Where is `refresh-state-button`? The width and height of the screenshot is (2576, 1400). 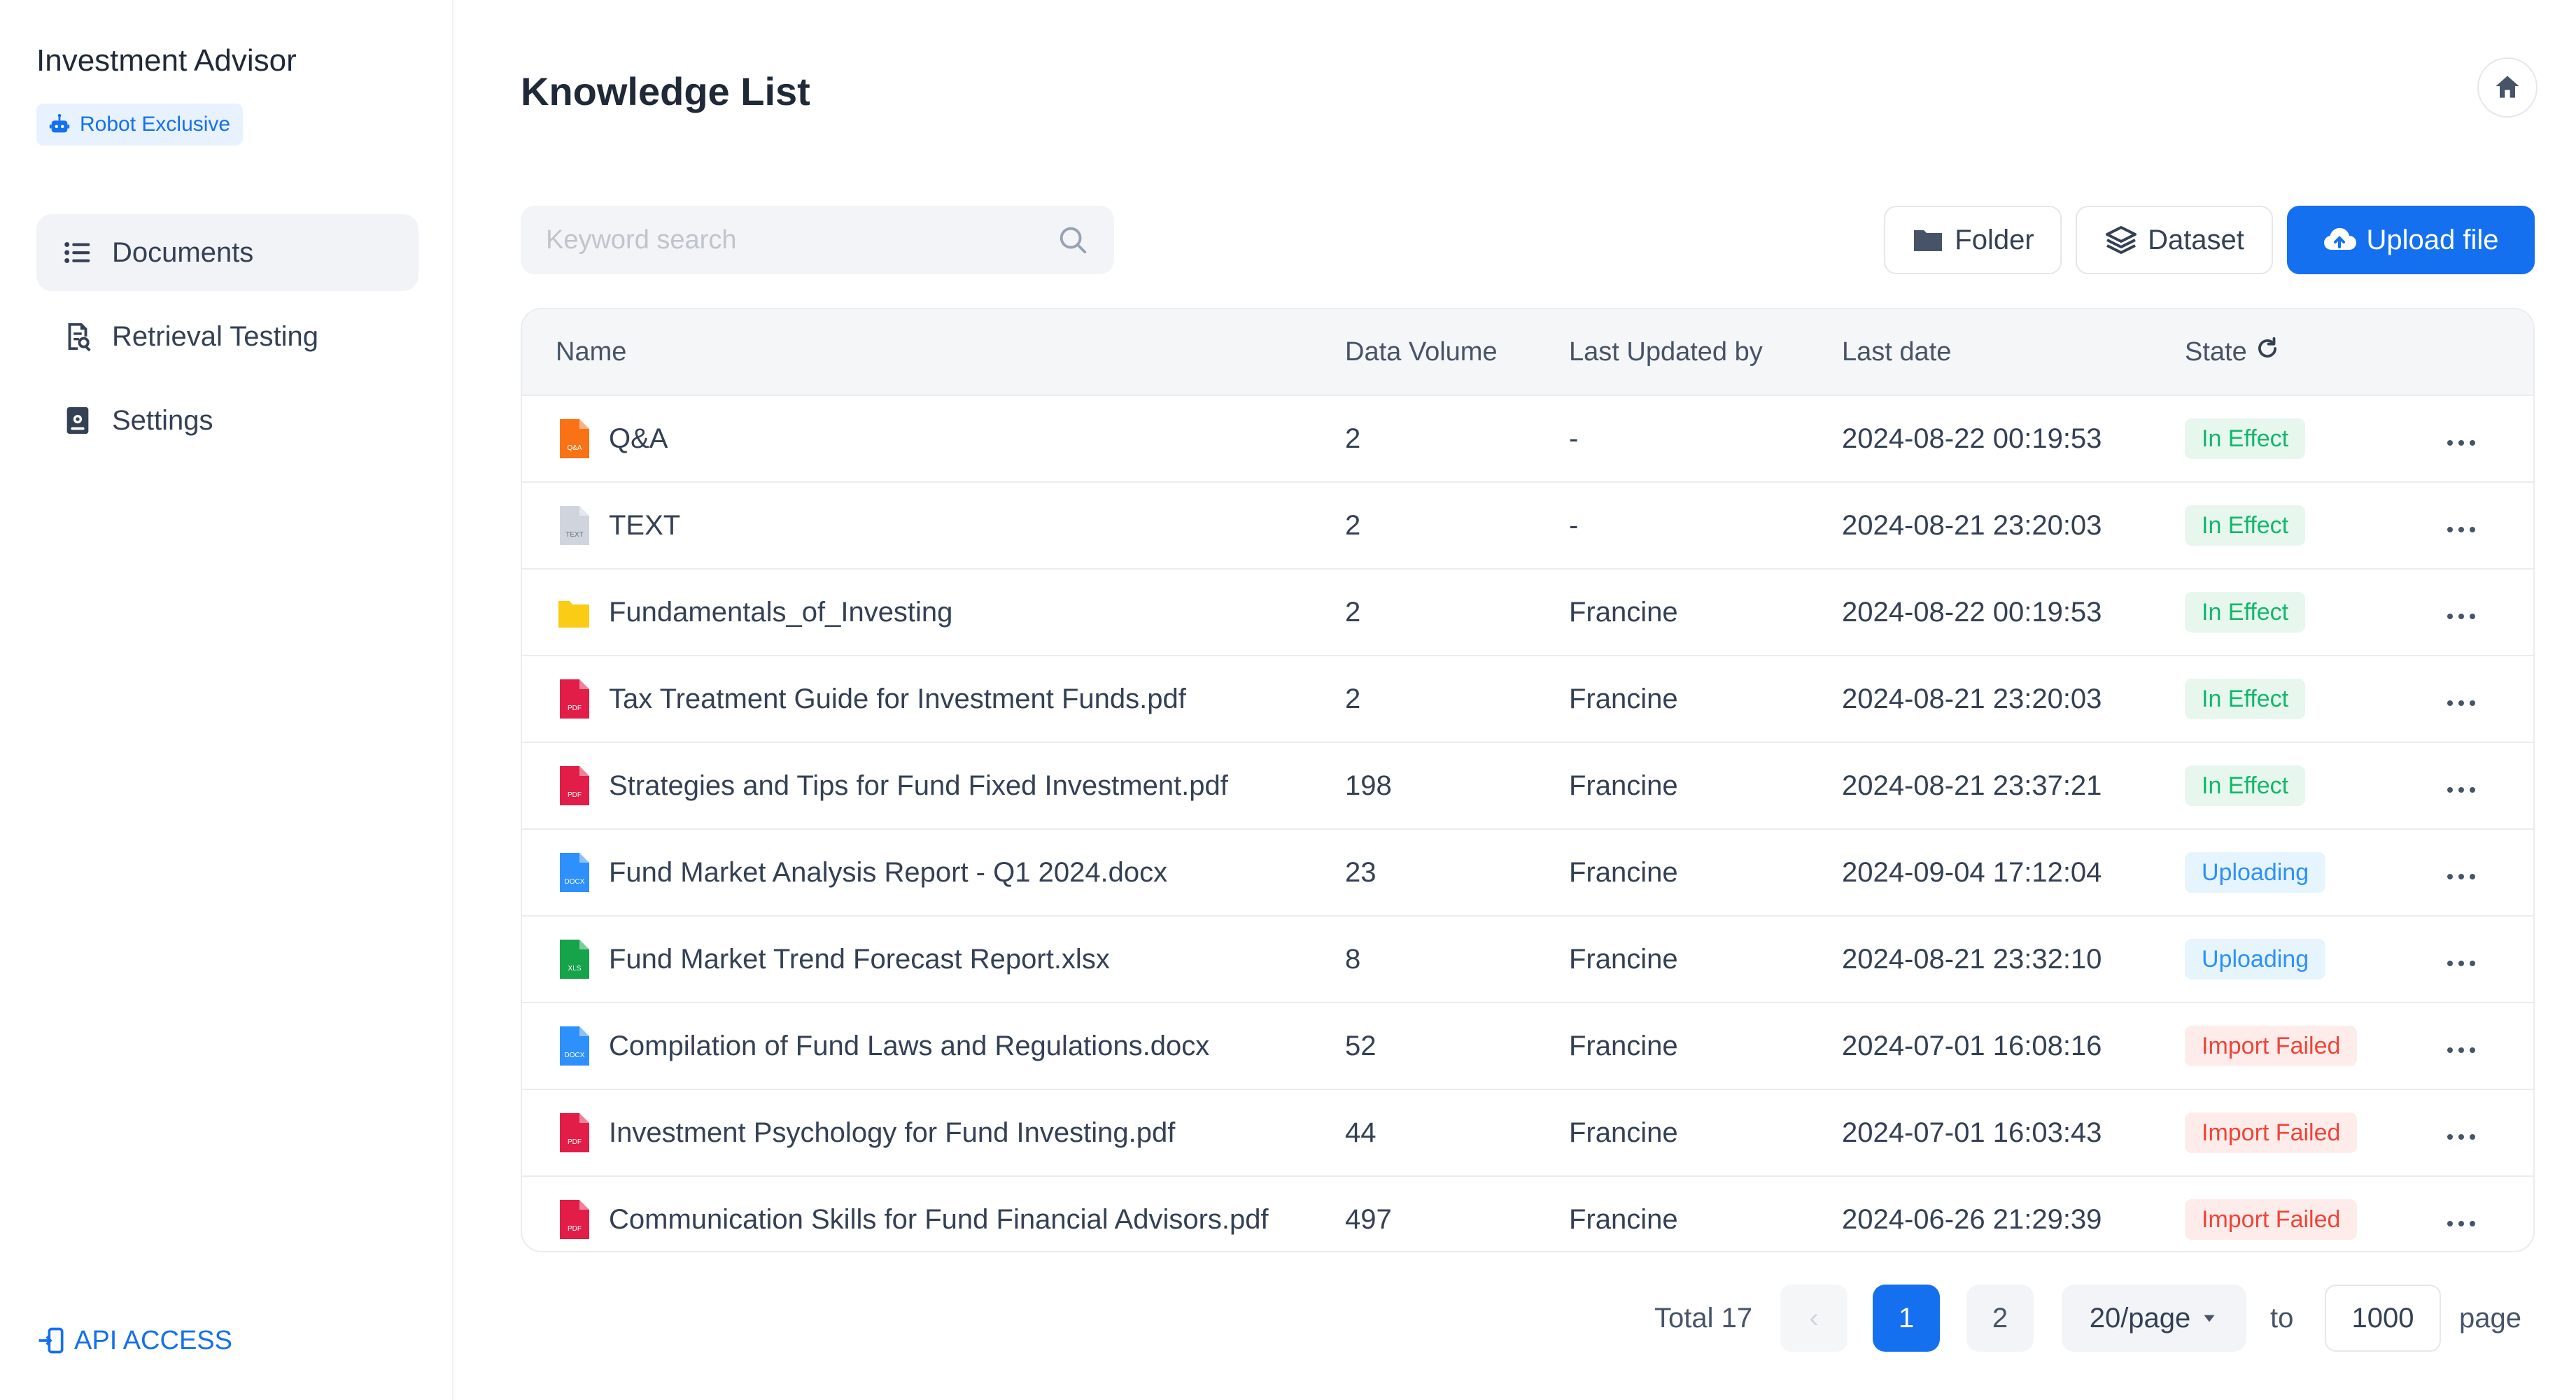 refresh-state-button is located at coordinates (2267, 352).